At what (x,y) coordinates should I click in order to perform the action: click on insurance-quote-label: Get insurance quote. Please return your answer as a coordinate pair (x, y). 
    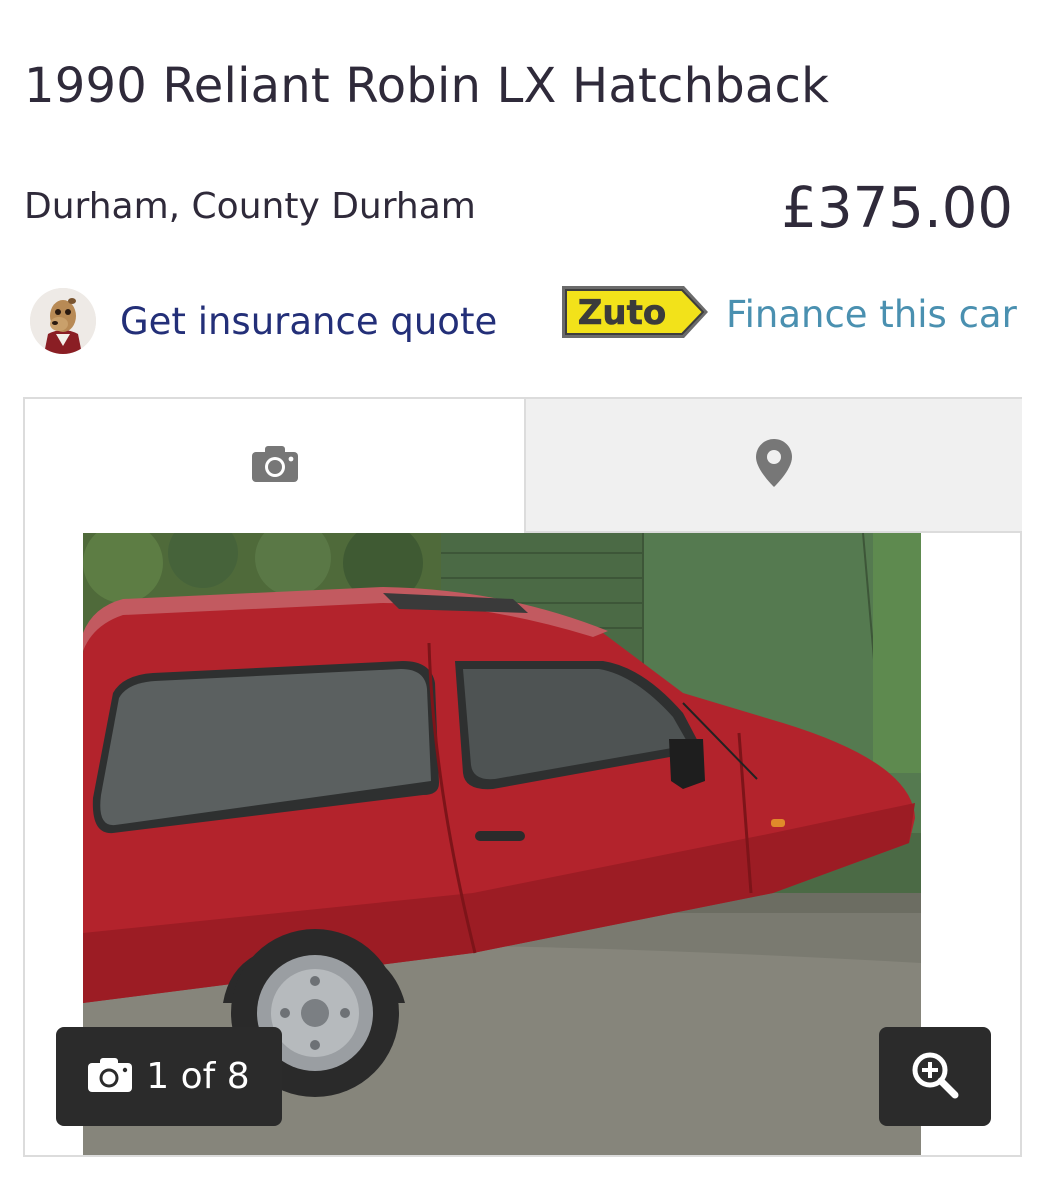
    Looking at the image, I should click on (309, 321).